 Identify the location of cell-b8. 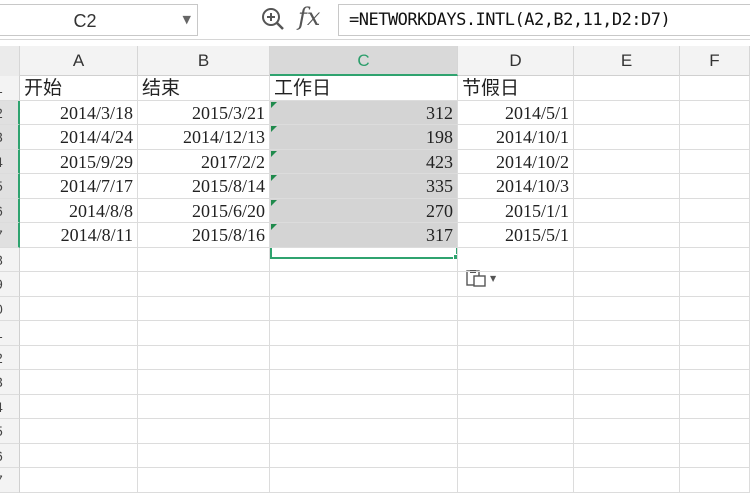
(204, 259).